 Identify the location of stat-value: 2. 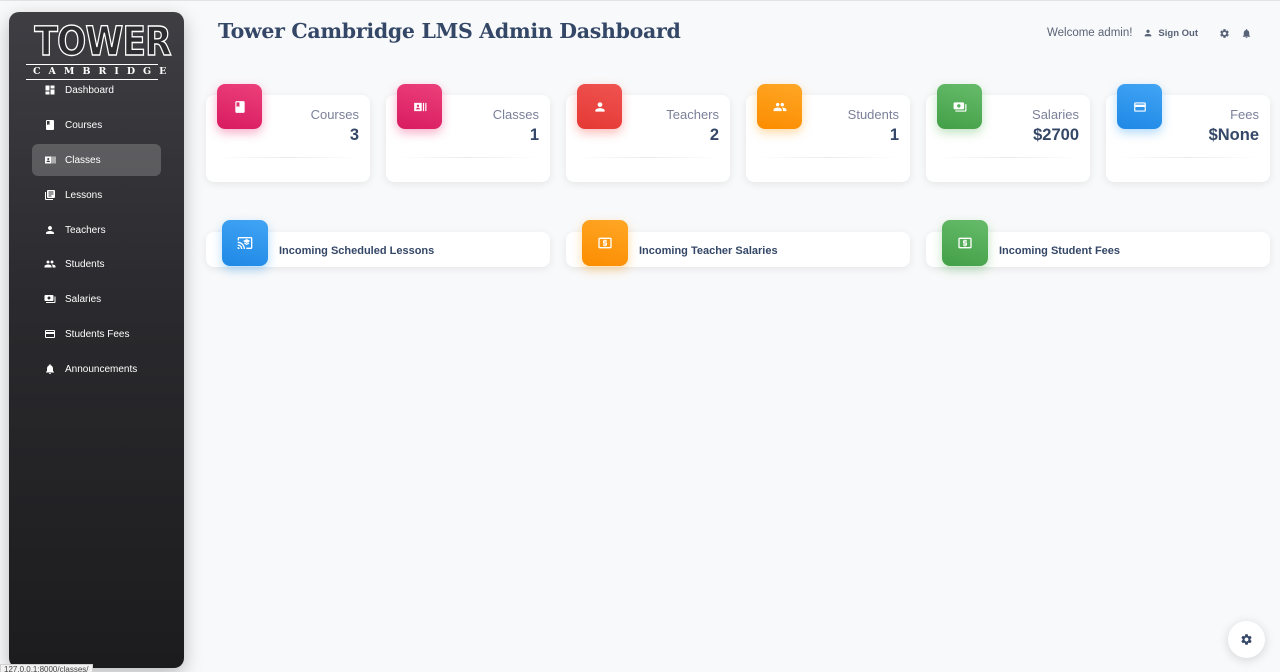
(714, 135).